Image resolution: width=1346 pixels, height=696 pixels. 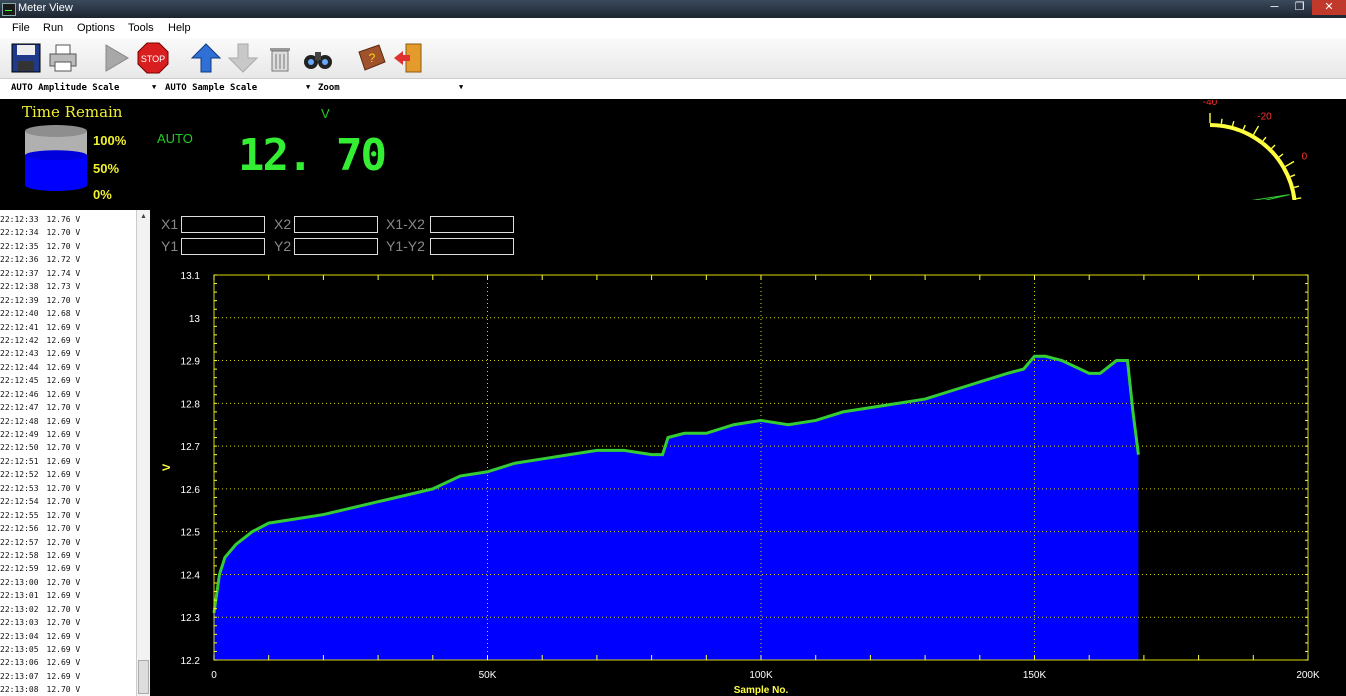 What do you see at coordinates (408, 58) in the screenshot?
I see `exit-door-icon` at bounding box center [408, 58].